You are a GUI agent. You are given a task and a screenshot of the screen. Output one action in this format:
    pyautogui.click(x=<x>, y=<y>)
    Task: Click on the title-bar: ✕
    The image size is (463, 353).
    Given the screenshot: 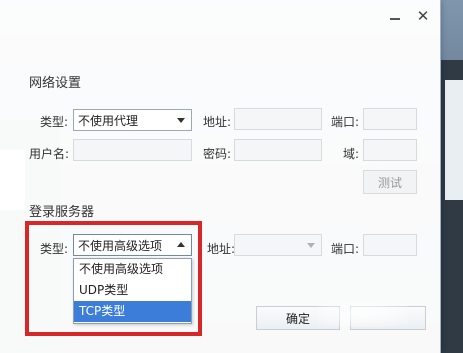 What is the action you would take?
    pyautogui.click(x=220, y=16)
    